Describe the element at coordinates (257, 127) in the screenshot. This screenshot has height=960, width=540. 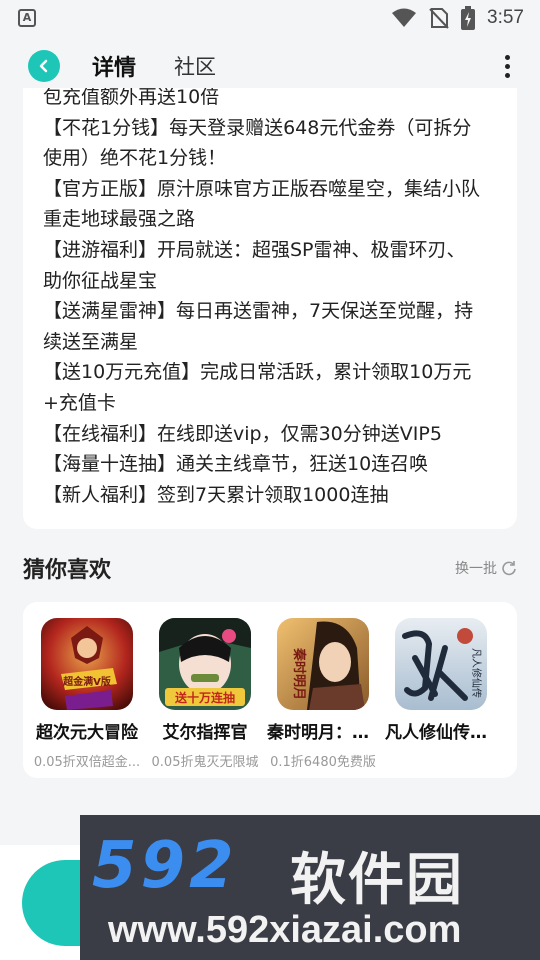
I see `description-line: 【不花1分钱】每天登录赠送648元代金券（可拆分` at that location.